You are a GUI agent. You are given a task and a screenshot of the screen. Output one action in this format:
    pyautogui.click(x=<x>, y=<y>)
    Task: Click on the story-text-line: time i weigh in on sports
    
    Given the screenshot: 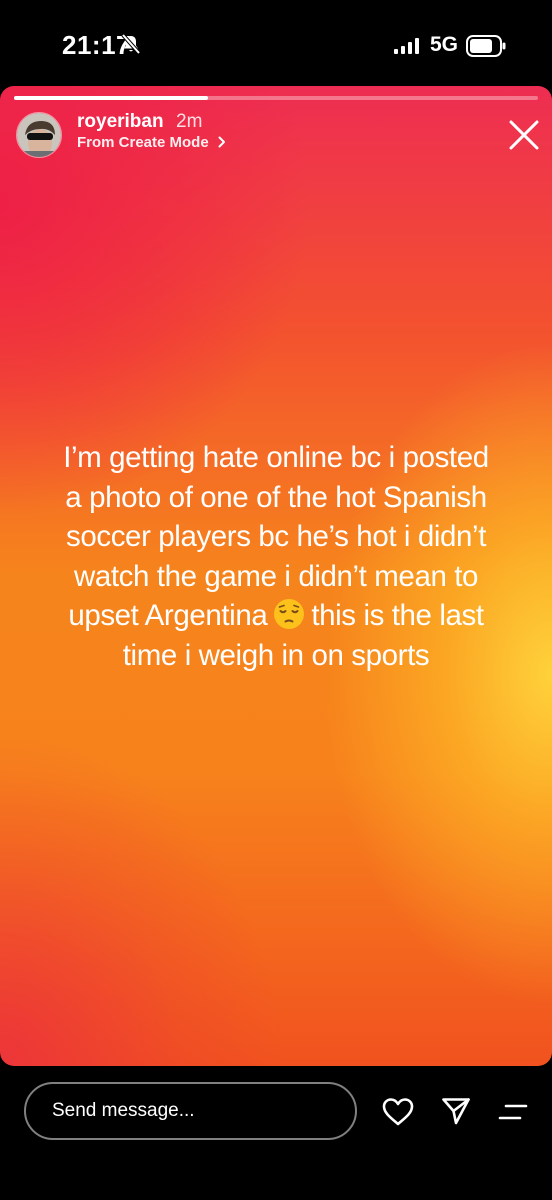 What is the action you would take?
    pyautogui.click(x=276, y=655)
    